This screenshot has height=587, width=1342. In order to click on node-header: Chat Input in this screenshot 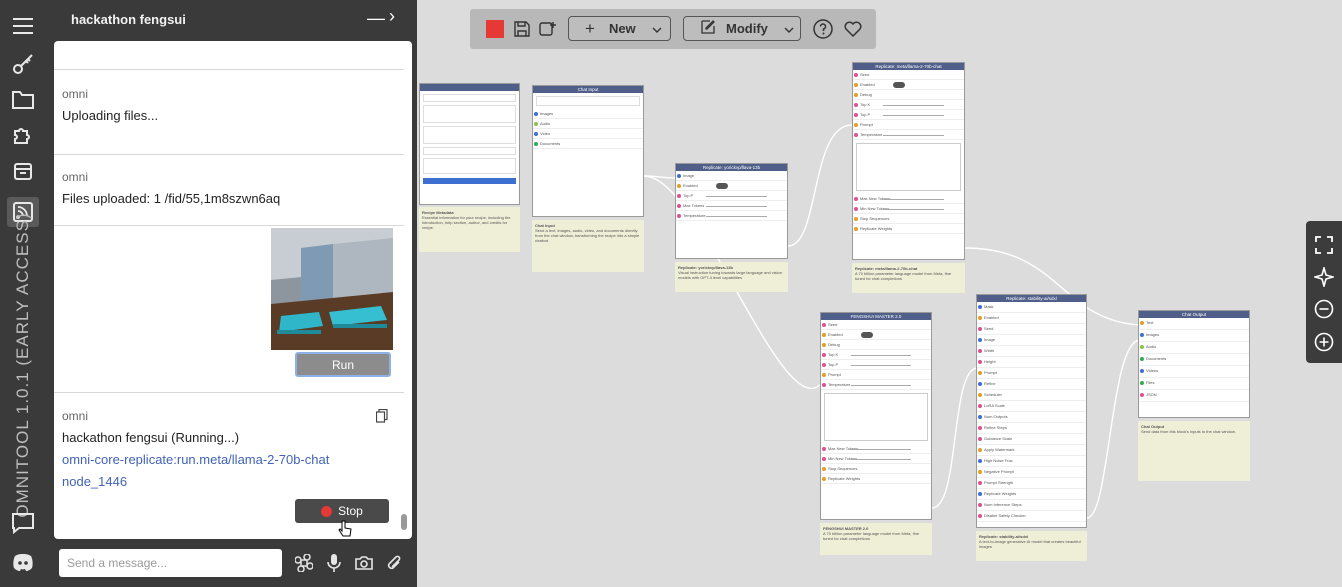, I will do `click(588, 89)`.